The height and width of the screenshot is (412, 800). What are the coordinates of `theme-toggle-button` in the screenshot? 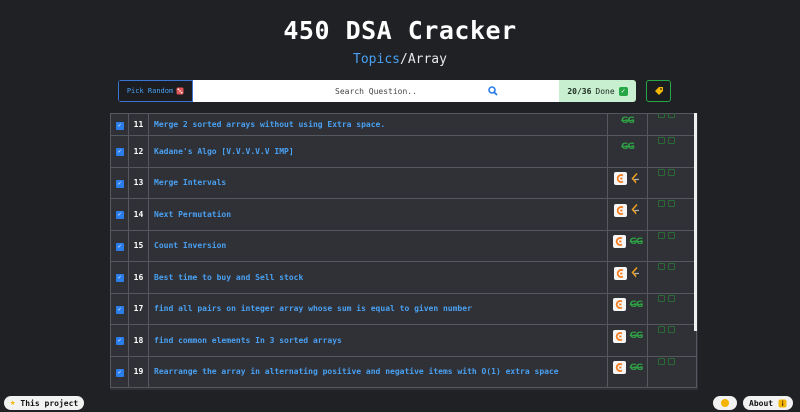 It's located at (725, 403).